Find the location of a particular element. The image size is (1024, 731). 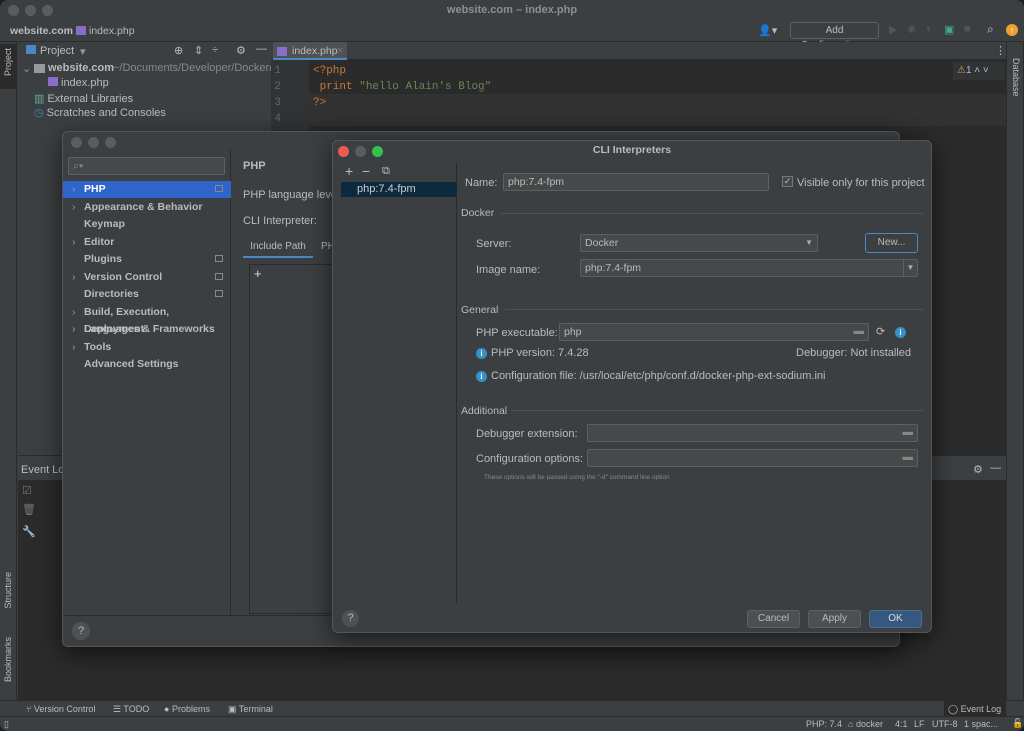

stop-icon: ■ is located at coordinates (967, 29).